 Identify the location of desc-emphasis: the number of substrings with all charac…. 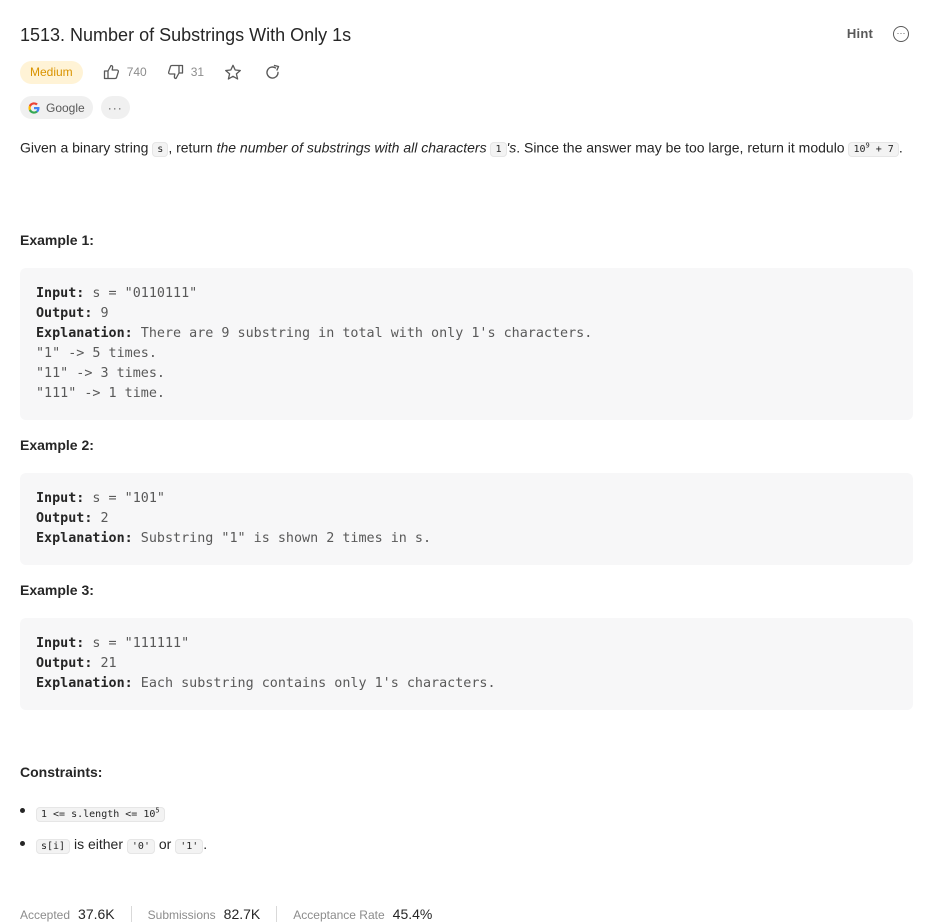
(353, 147).